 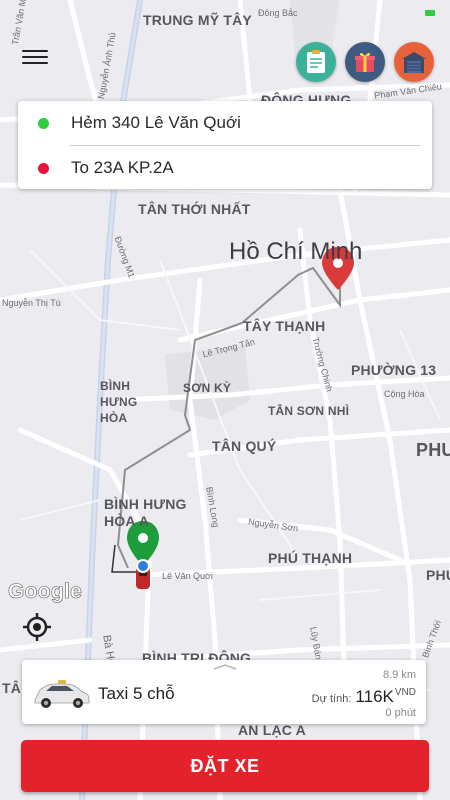 I want to click on clipboard-icon, so click(x=316, y=61).